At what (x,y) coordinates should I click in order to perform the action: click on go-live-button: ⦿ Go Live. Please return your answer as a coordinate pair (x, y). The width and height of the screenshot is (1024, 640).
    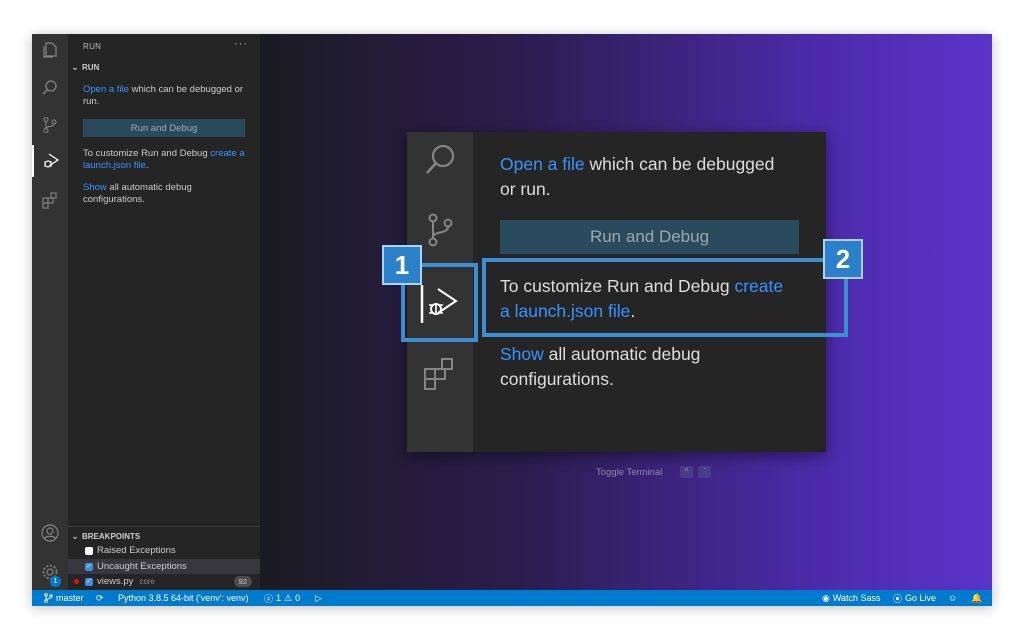
    Looking at the image, I should click on (914, 598).